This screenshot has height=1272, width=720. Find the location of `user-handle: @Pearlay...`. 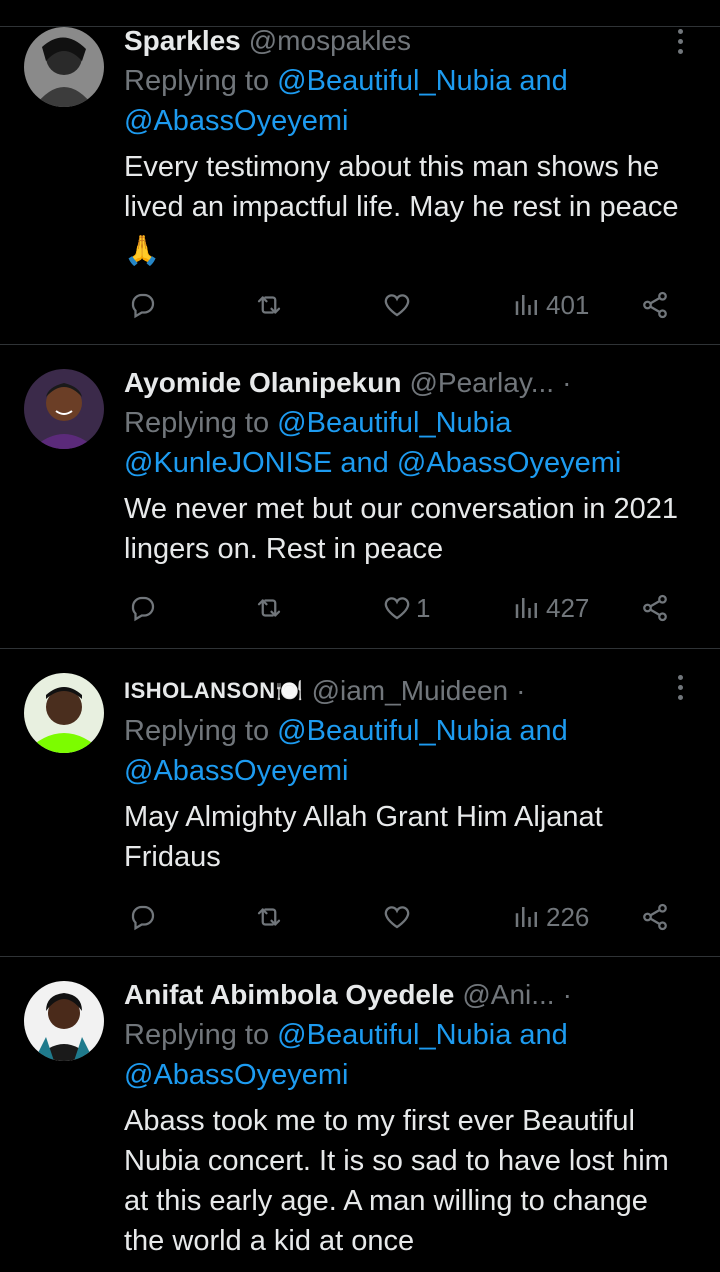

user-handle: @Pearlay... is located at coordinates (481, 383).